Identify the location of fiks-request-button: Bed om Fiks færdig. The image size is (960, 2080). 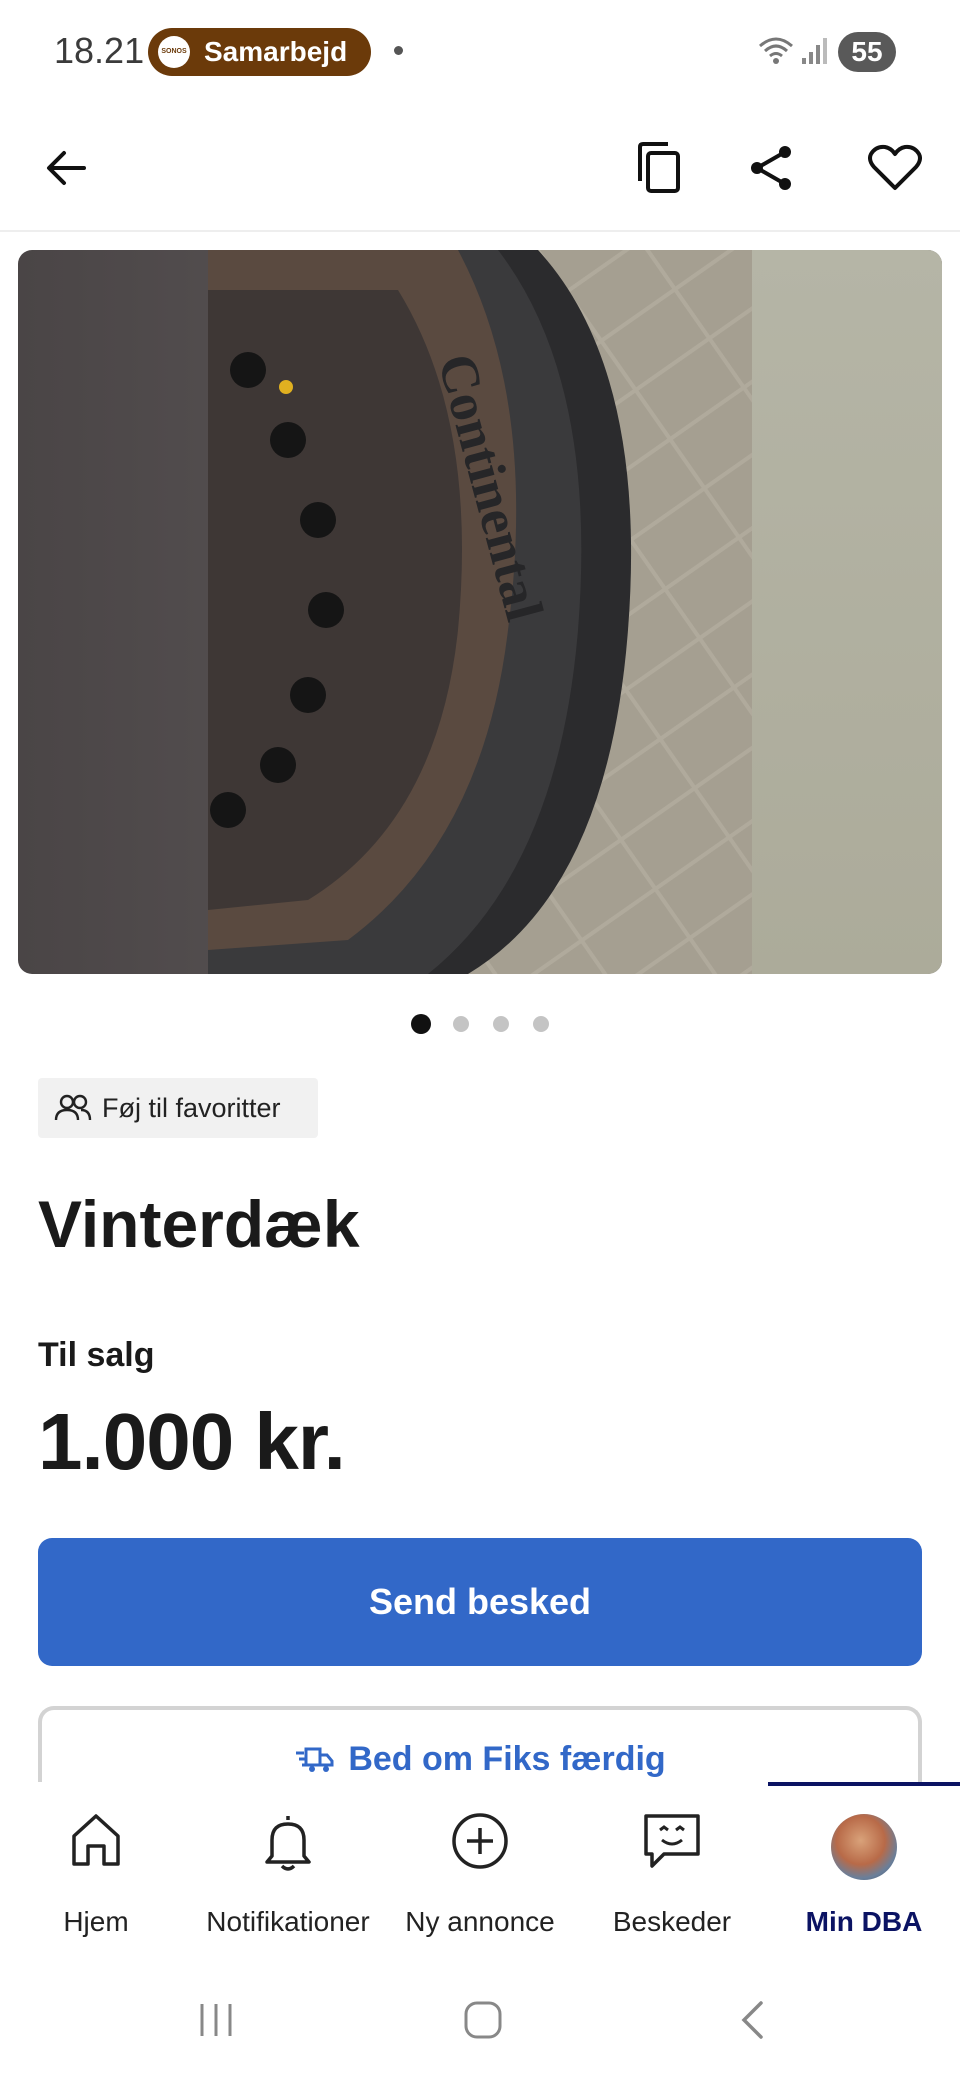
(480, 1746).